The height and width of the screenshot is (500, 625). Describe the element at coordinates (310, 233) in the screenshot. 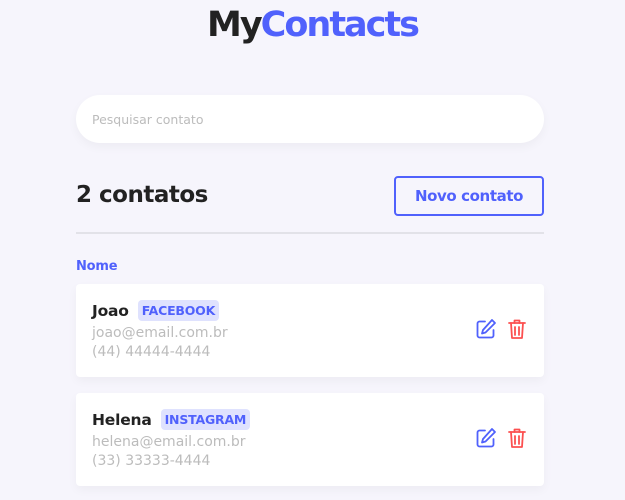

I see `header-divider` at that location.